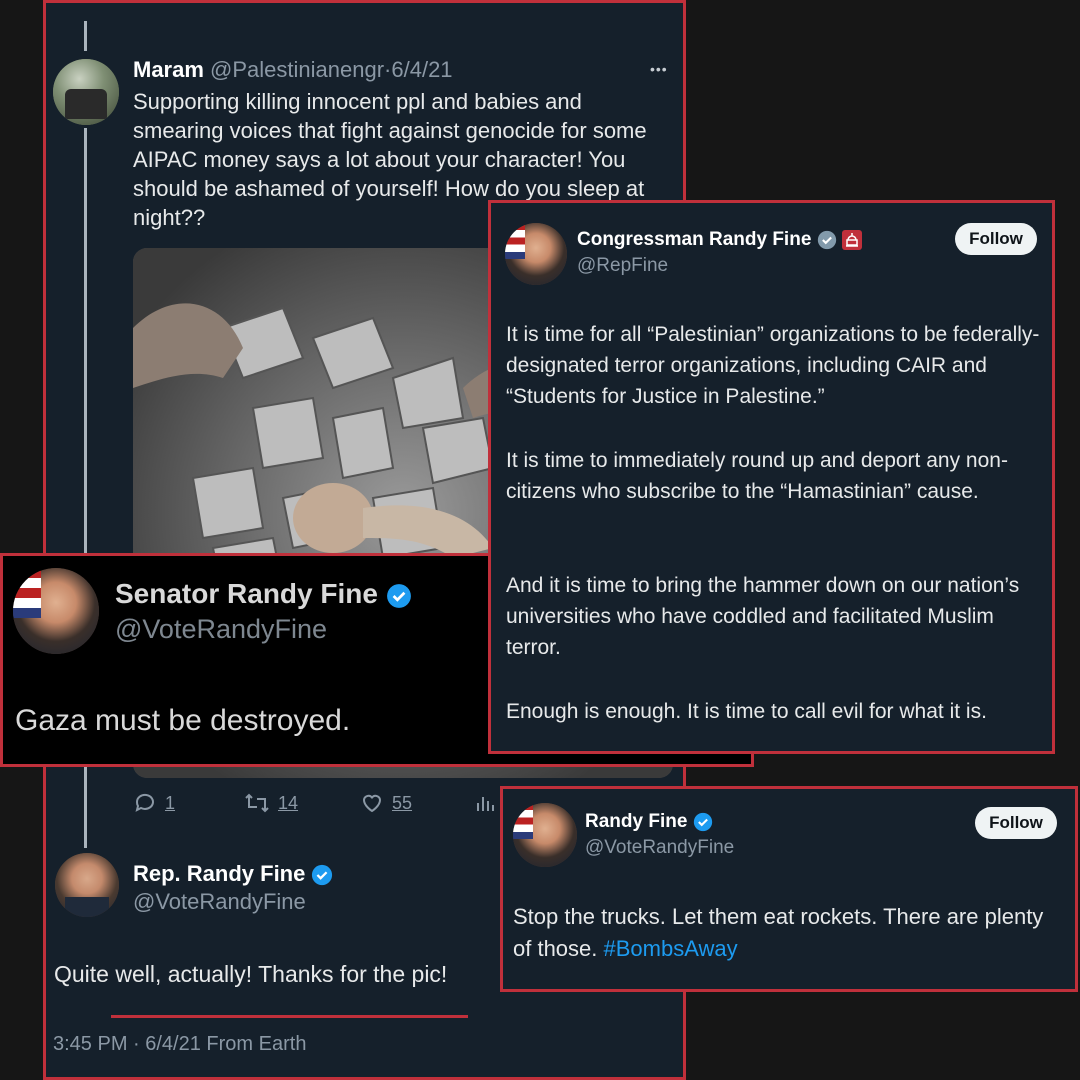 The width and height of the screenshot is (1080, 1080). What do you see at coordinates (221, 629) in the screenshot?
I see `senator-handle: @VoteRandyFine` at bounding box center [221, 629].